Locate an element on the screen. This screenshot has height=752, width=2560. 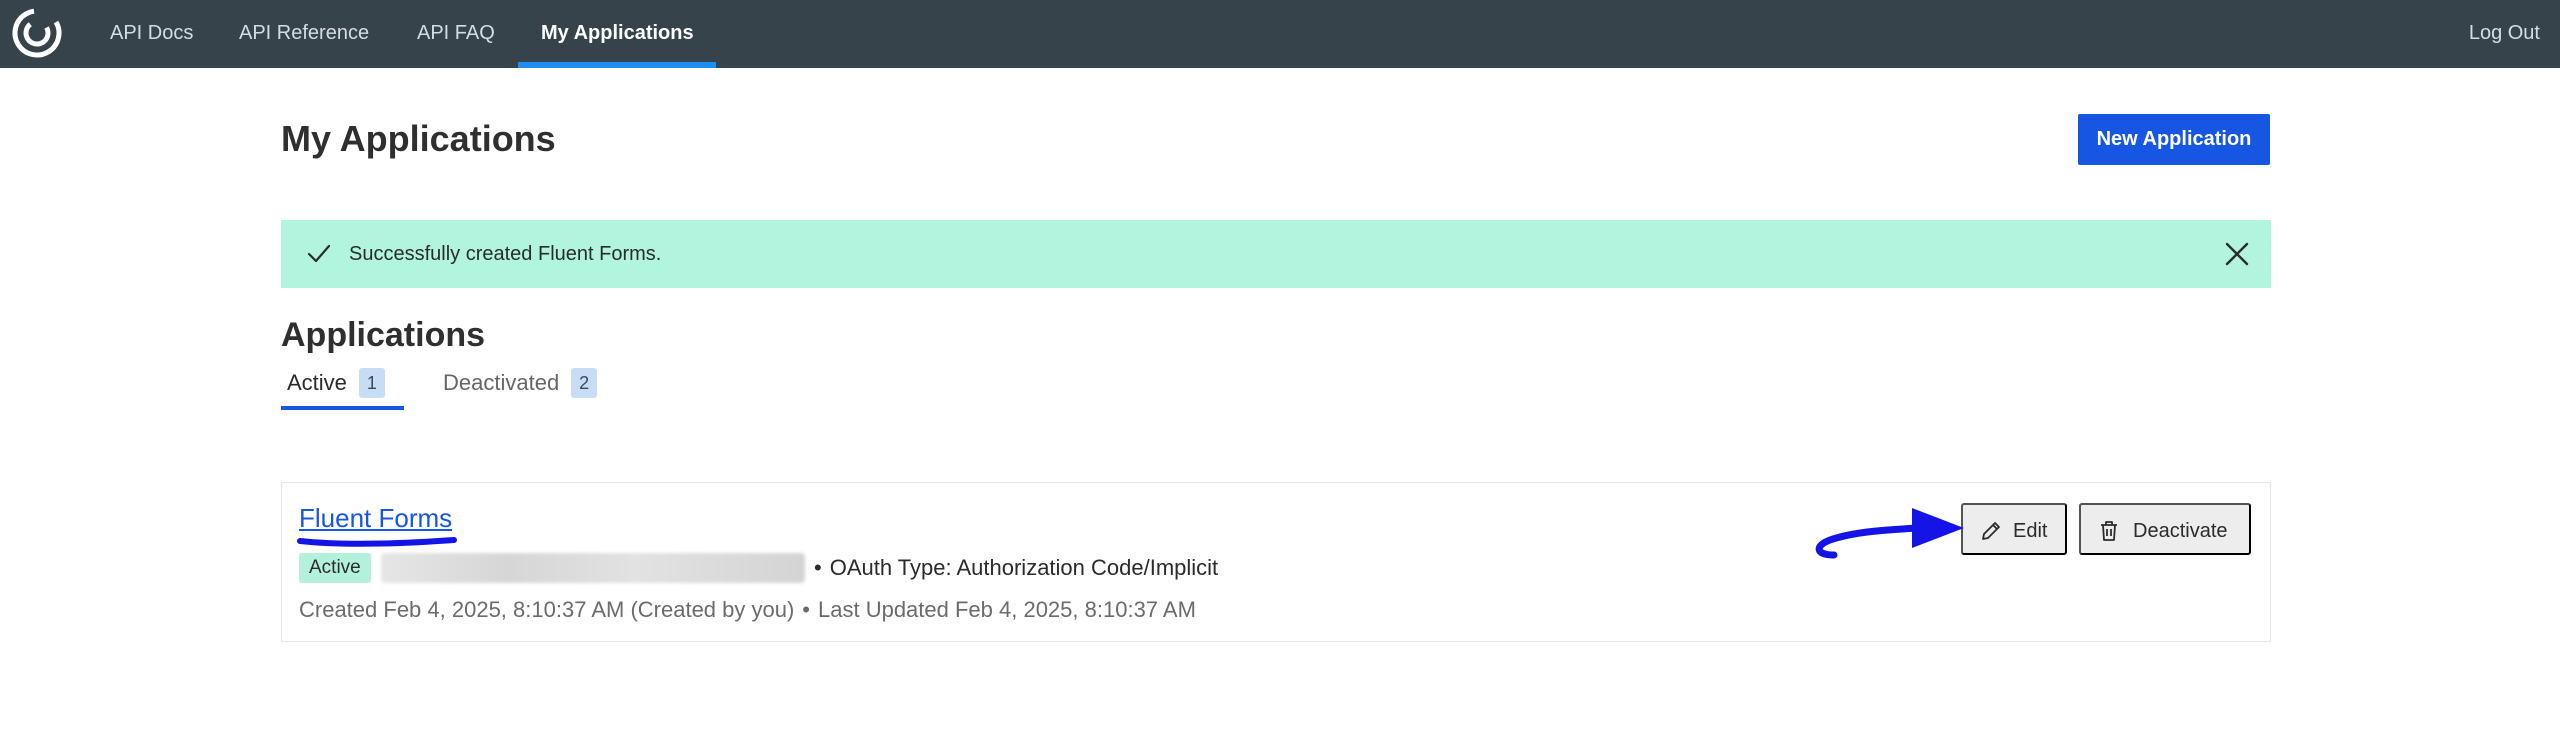
edit-button-label: Edit is located at coordinates (2030, 531).